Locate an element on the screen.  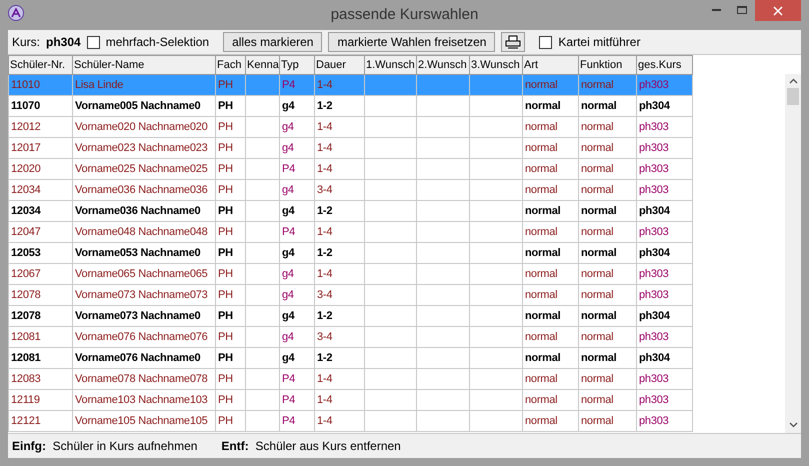
table-cell: 11010 is located at coordinates (25, 84).